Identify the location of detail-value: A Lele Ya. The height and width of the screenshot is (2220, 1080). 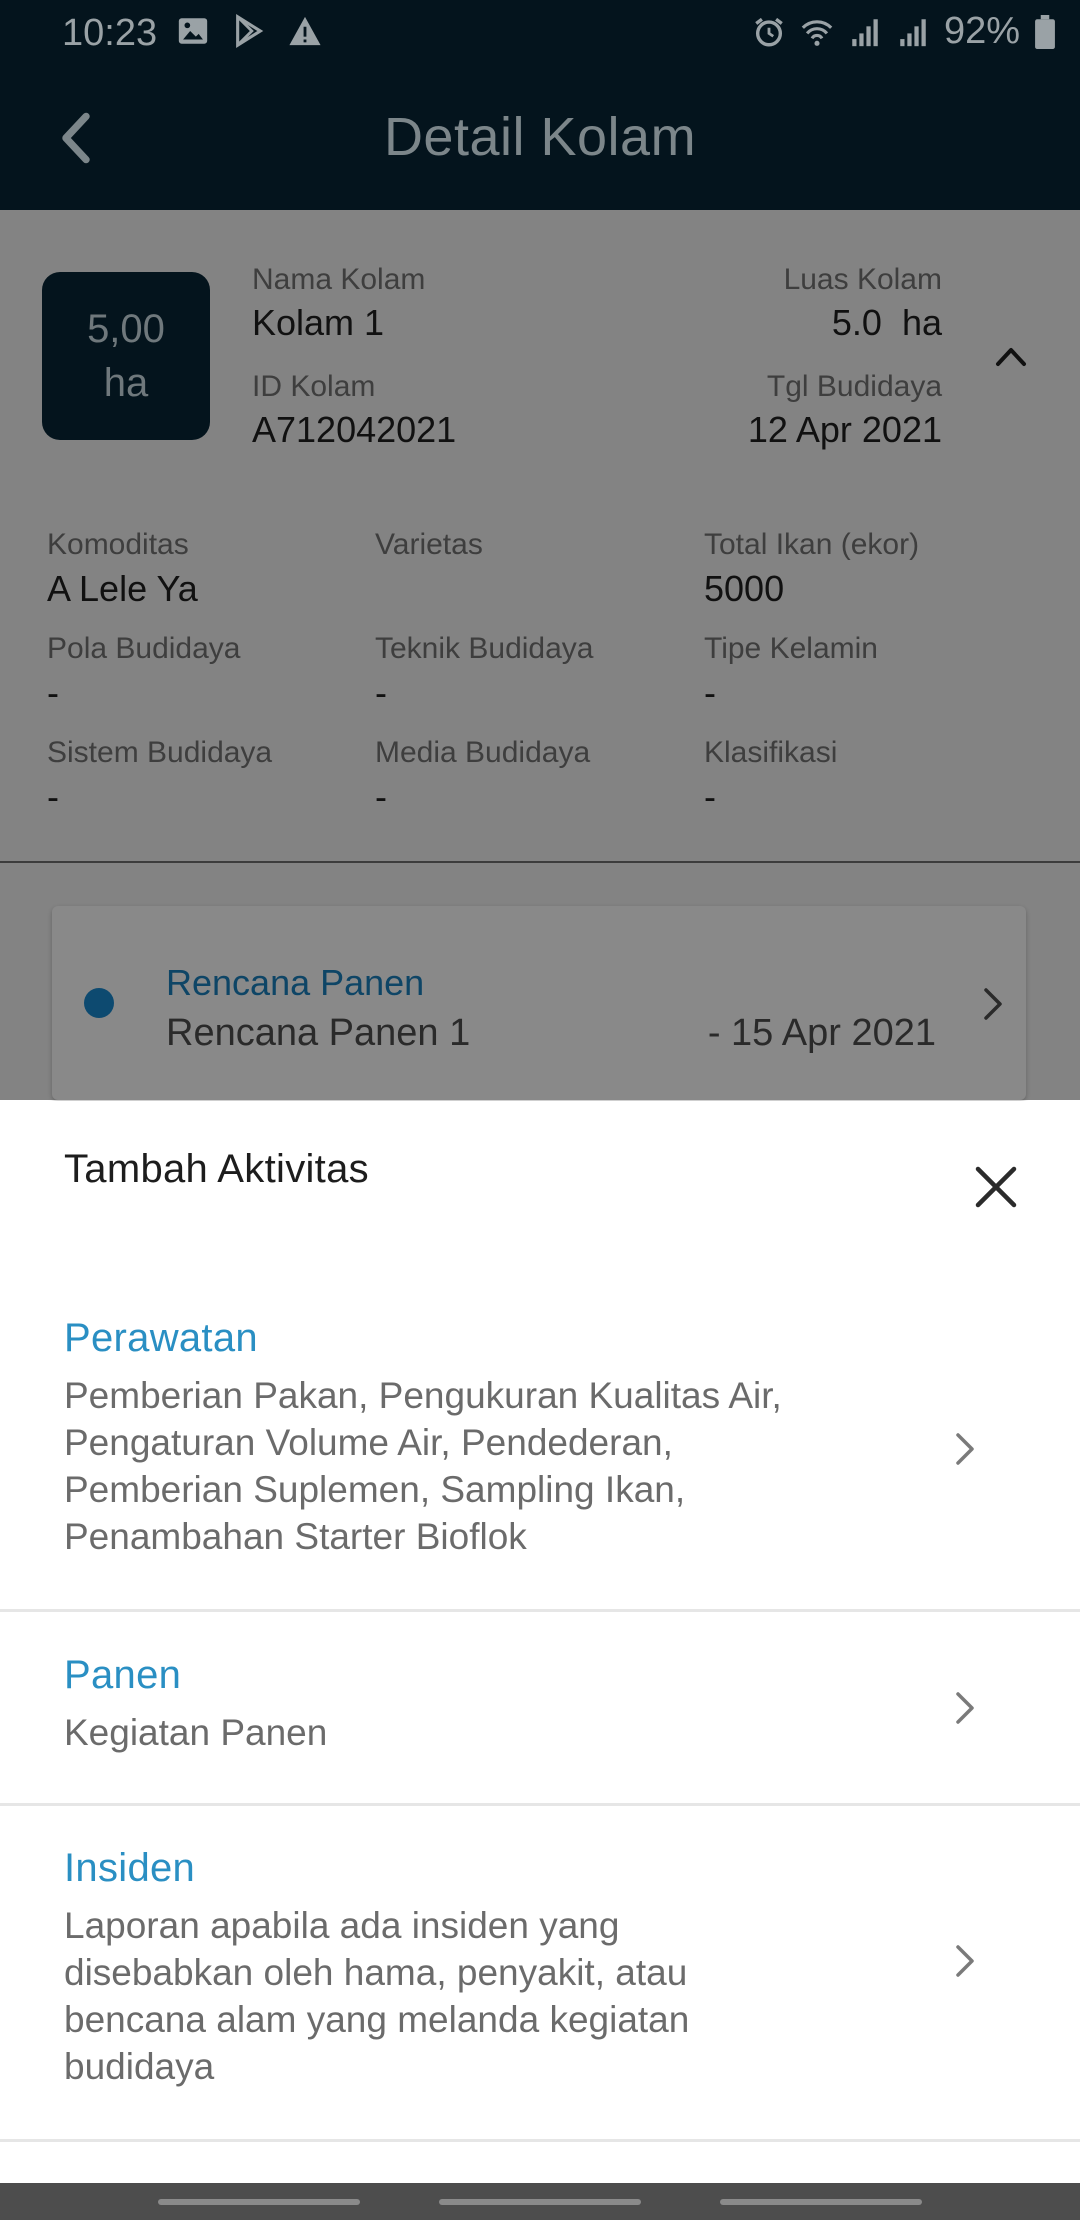
(122, 588).